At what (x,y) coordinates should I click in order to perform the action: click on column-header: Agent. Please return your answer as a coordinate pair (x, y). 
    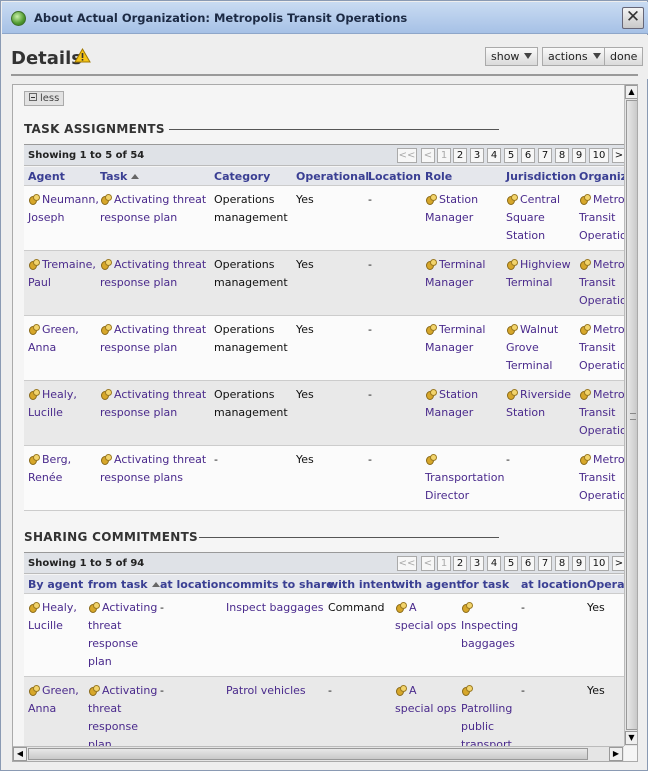
    Looking at the image, I should click on (46, 176).